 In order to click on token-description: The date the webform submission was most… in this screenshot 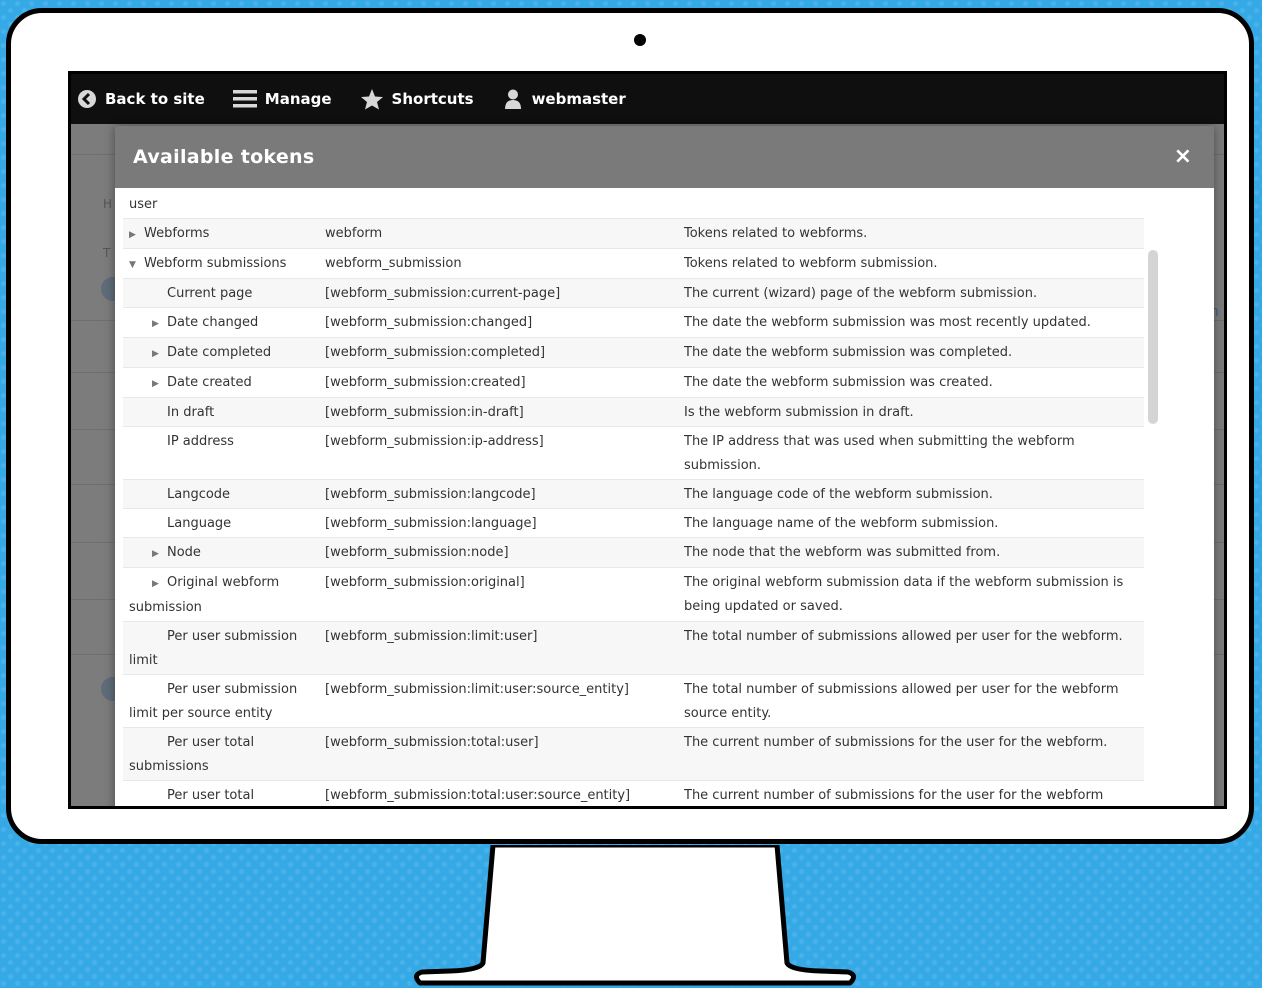, I will do `click(911, 322)`.